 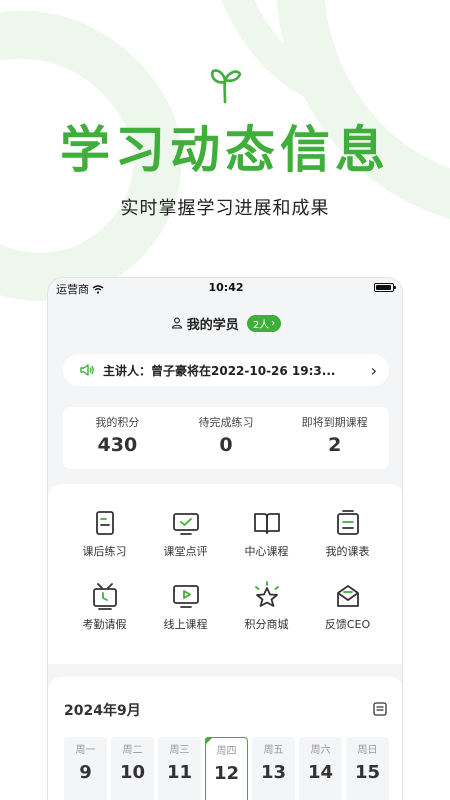 What do you see at coordinates (380, 709) in the screenshot?
I see `calendar-list-icon` at bounding box center [380, 709].